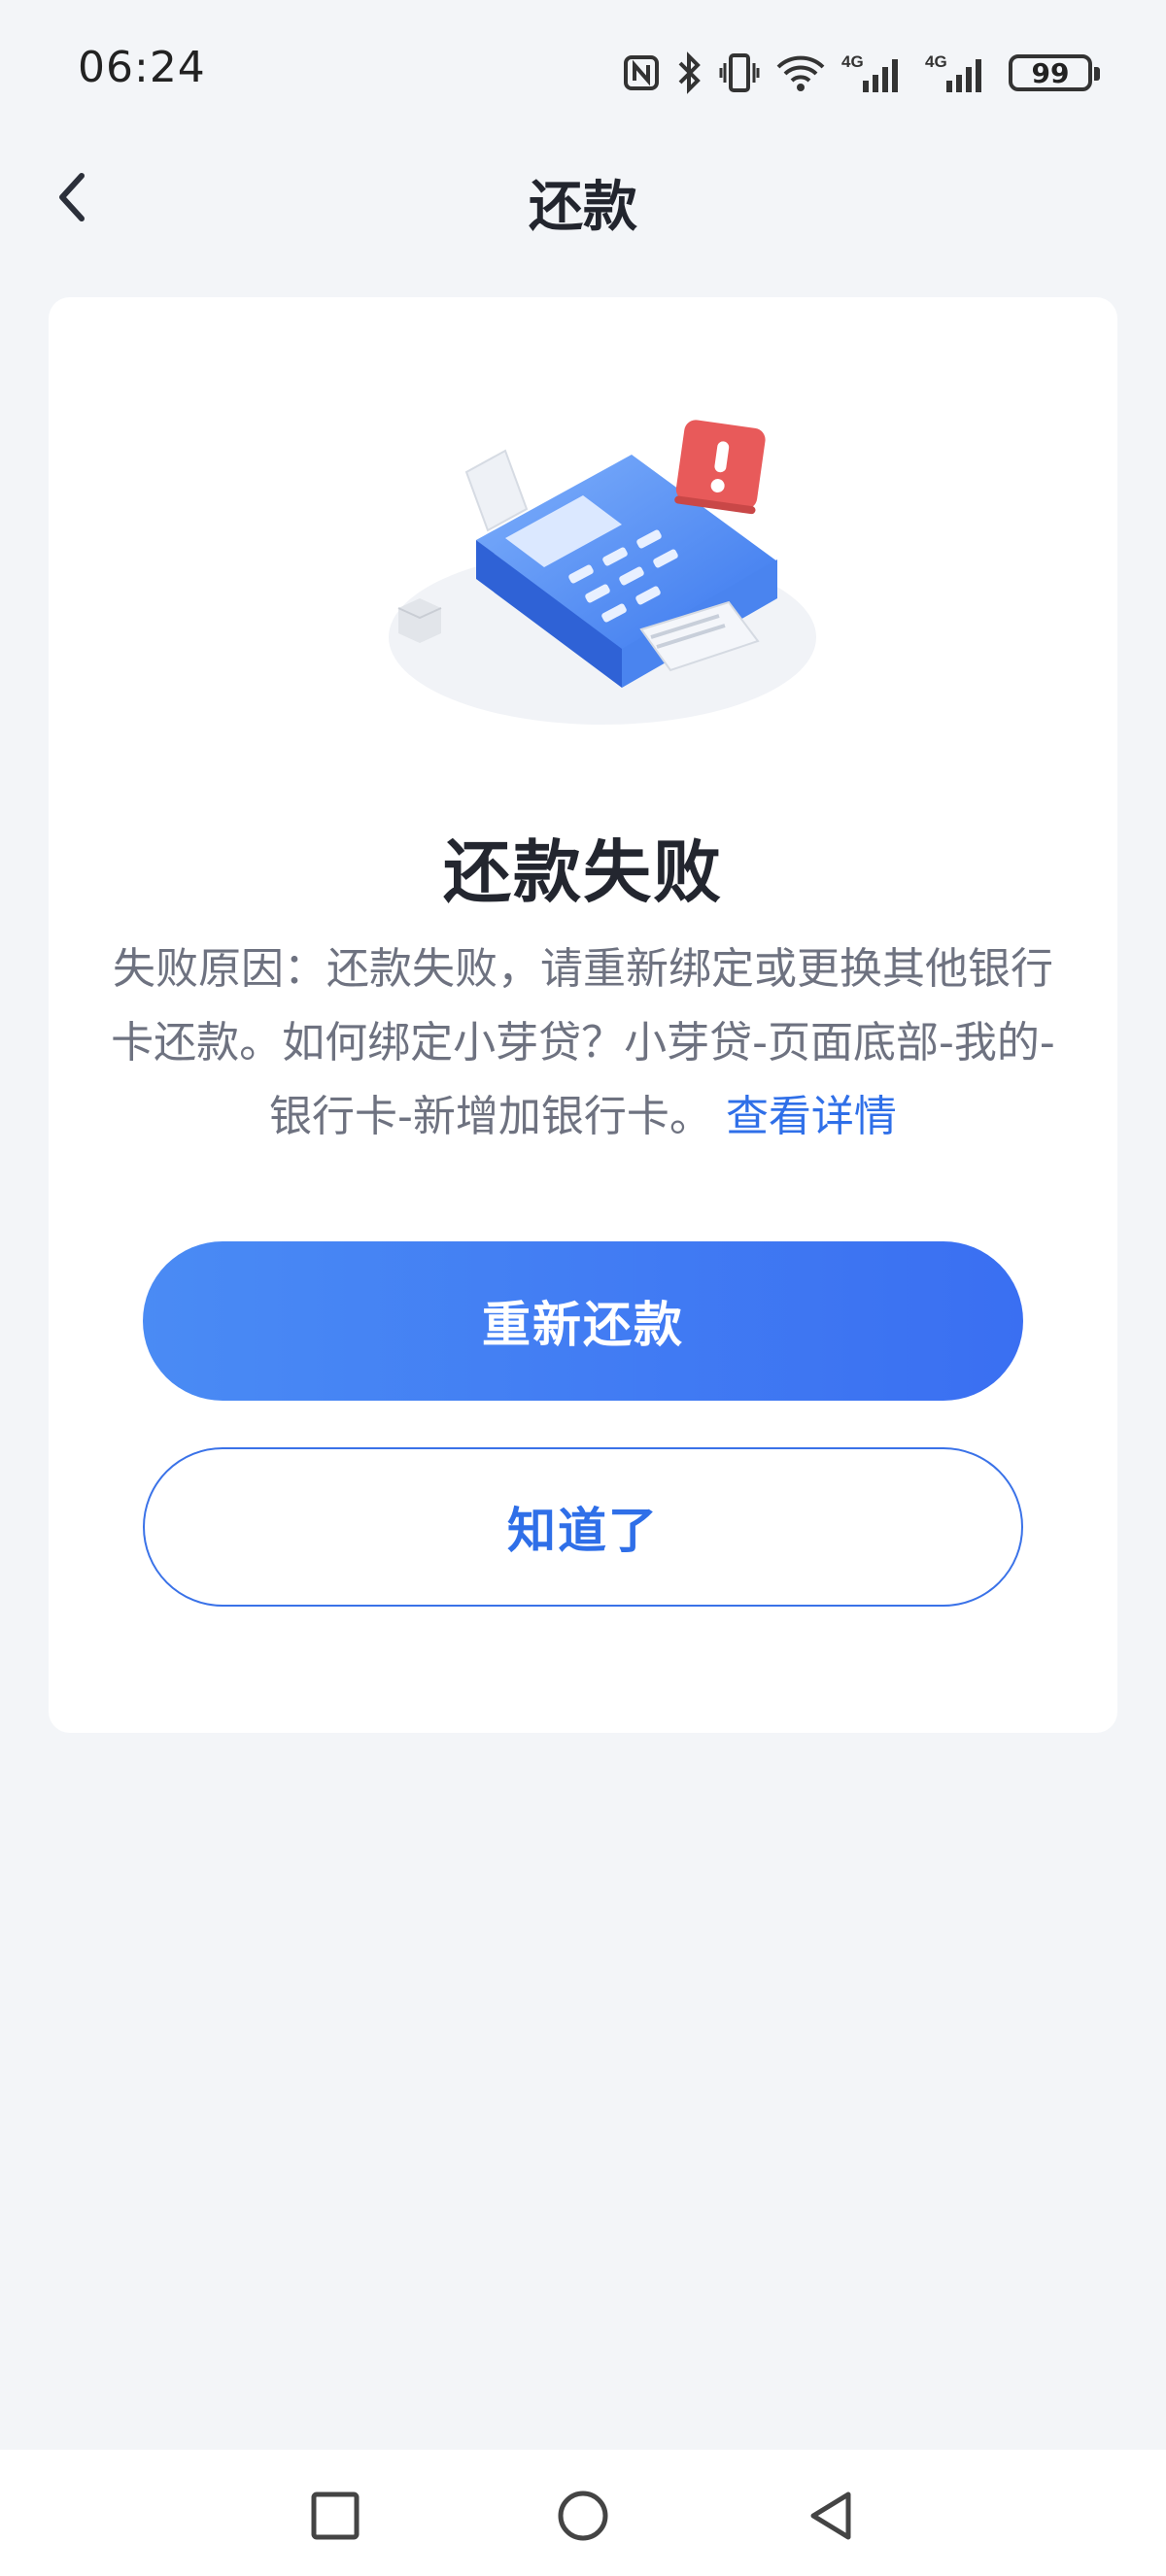 Image resolution: width=1166 pixels, height=2576 pixels. I want to click on system-back-button, so click(831, 2516).